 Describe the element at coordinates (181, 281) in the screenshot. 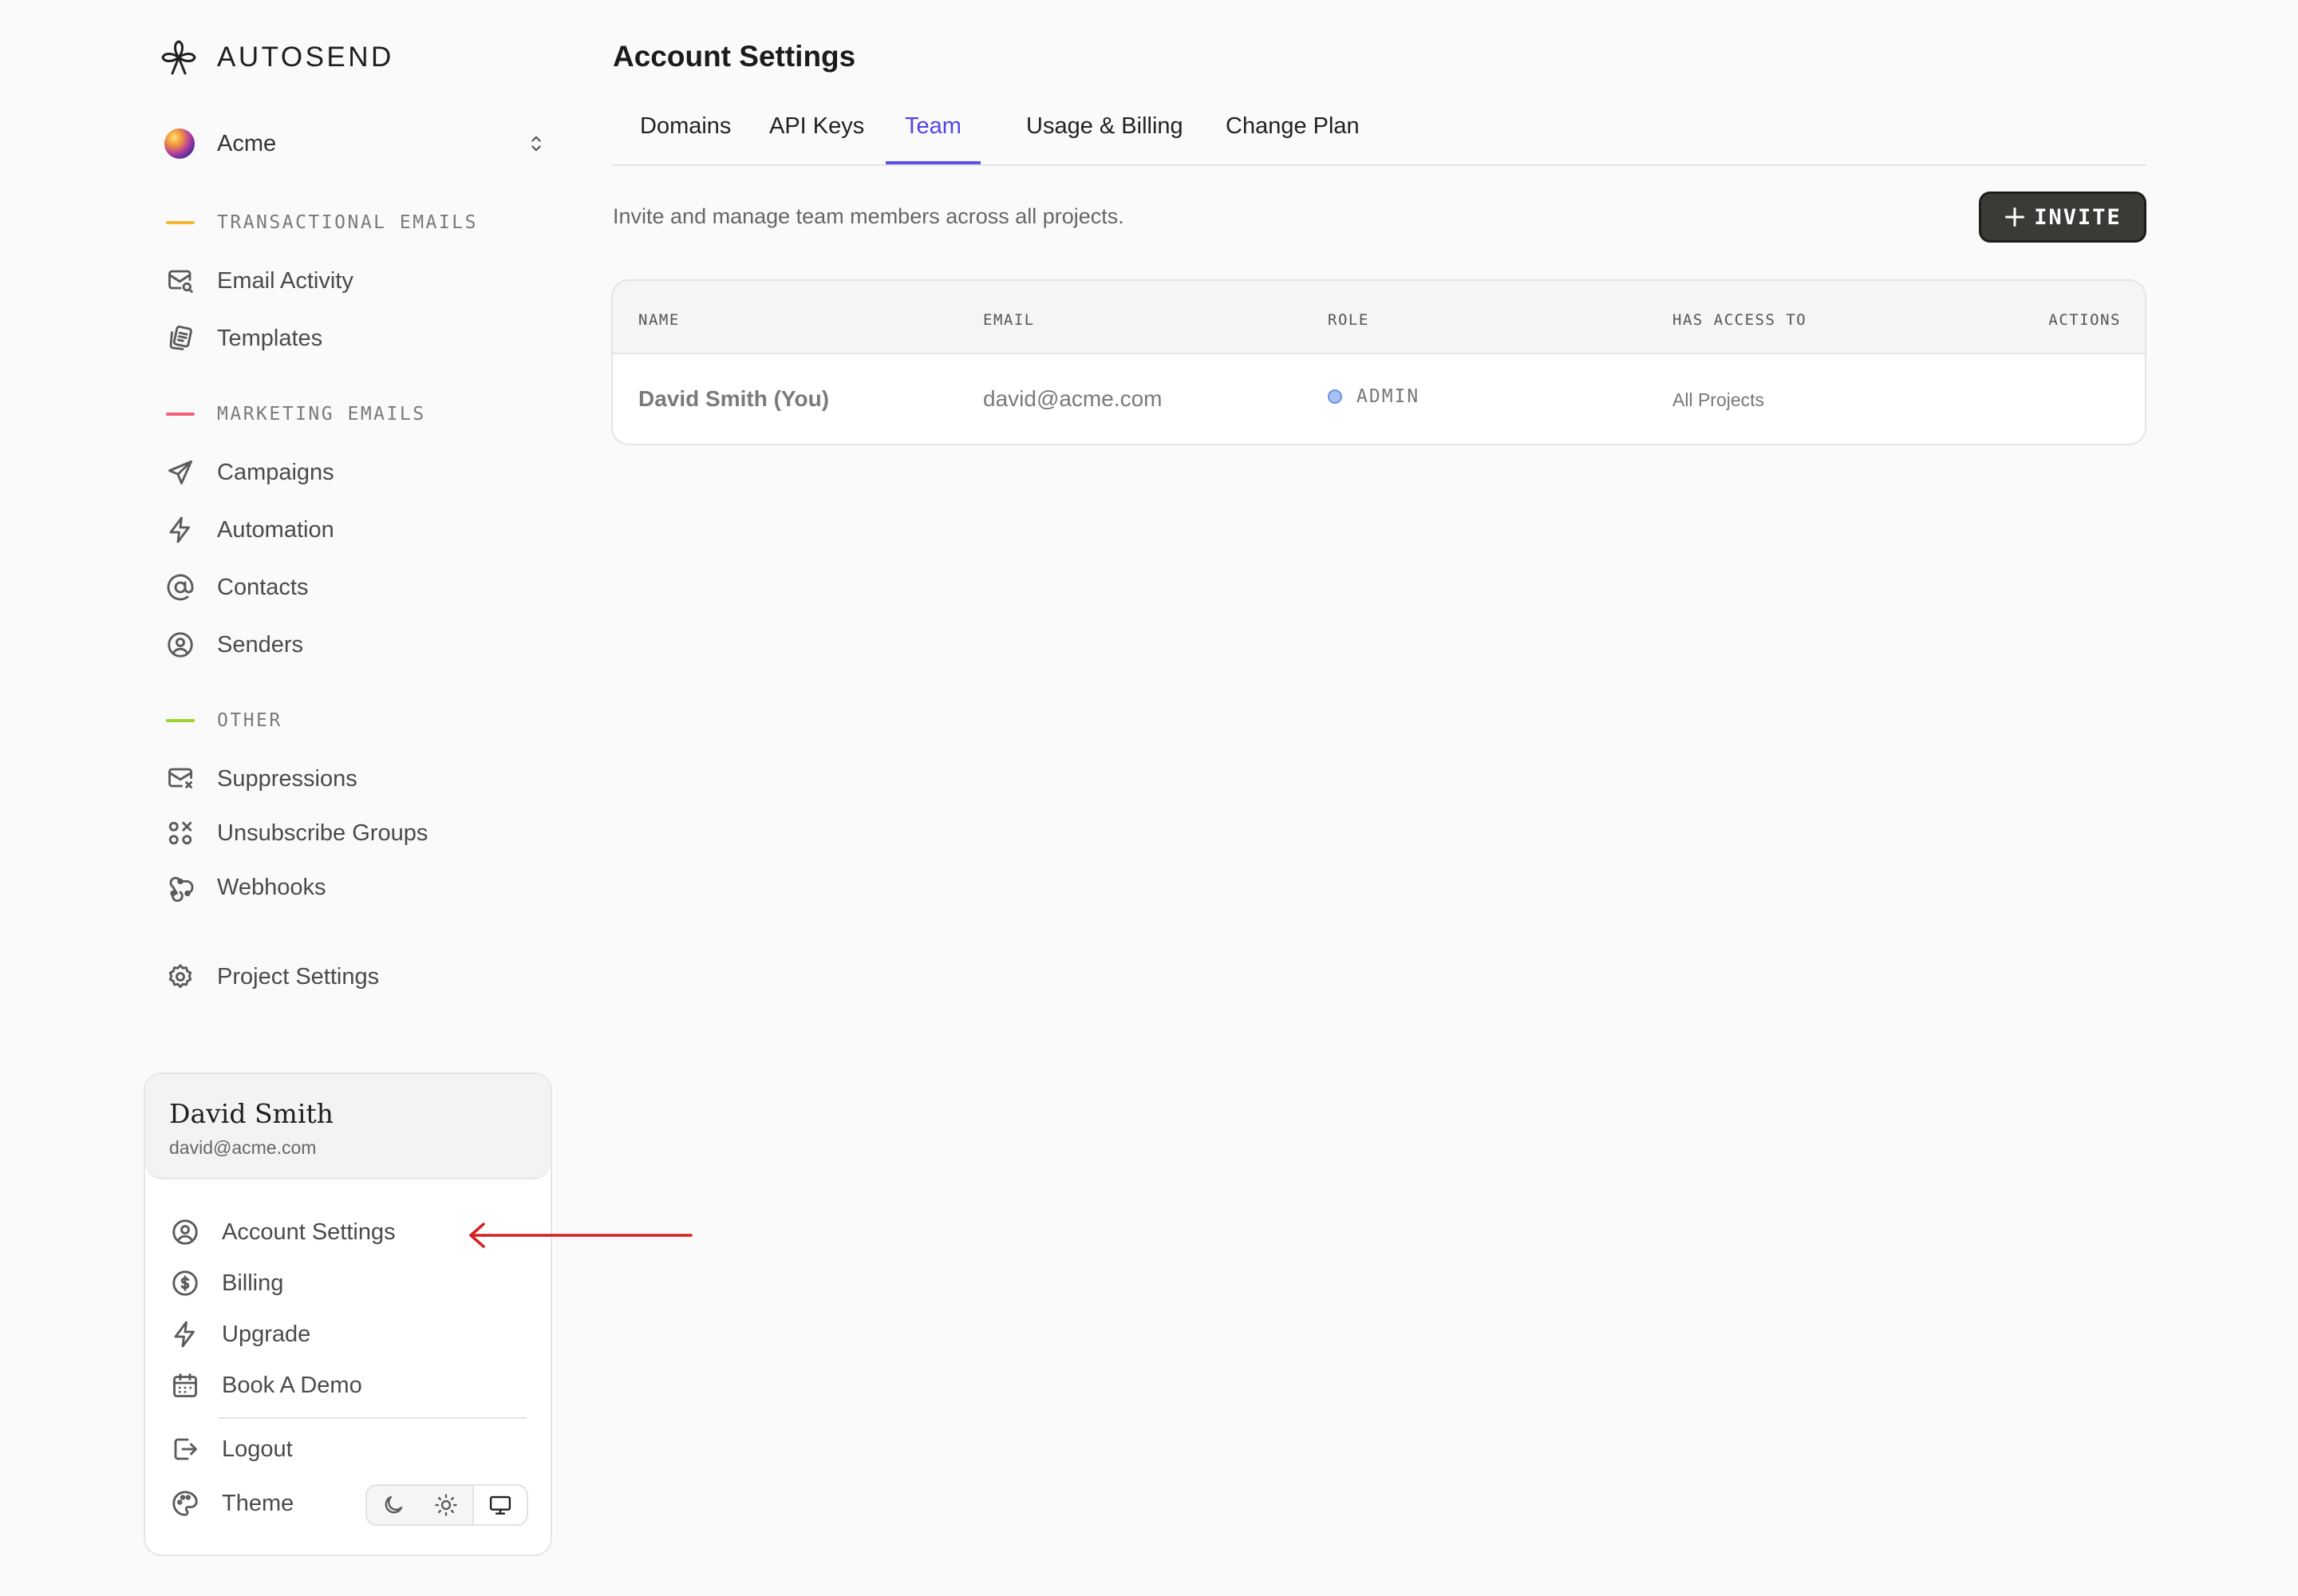

I see `mail-search-icon` at that location.